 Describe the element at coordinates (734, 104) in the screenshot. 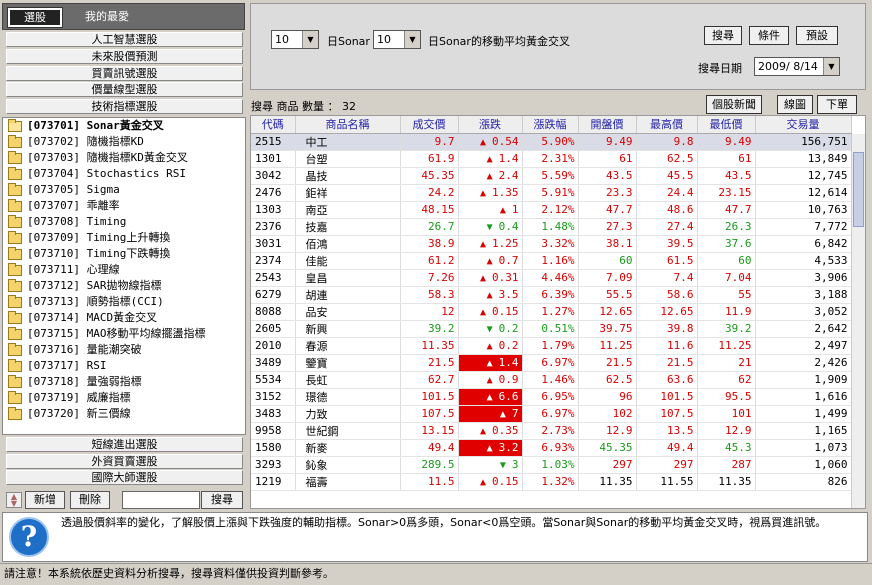

I see `stock-news-button: 個股新聞` at that location.